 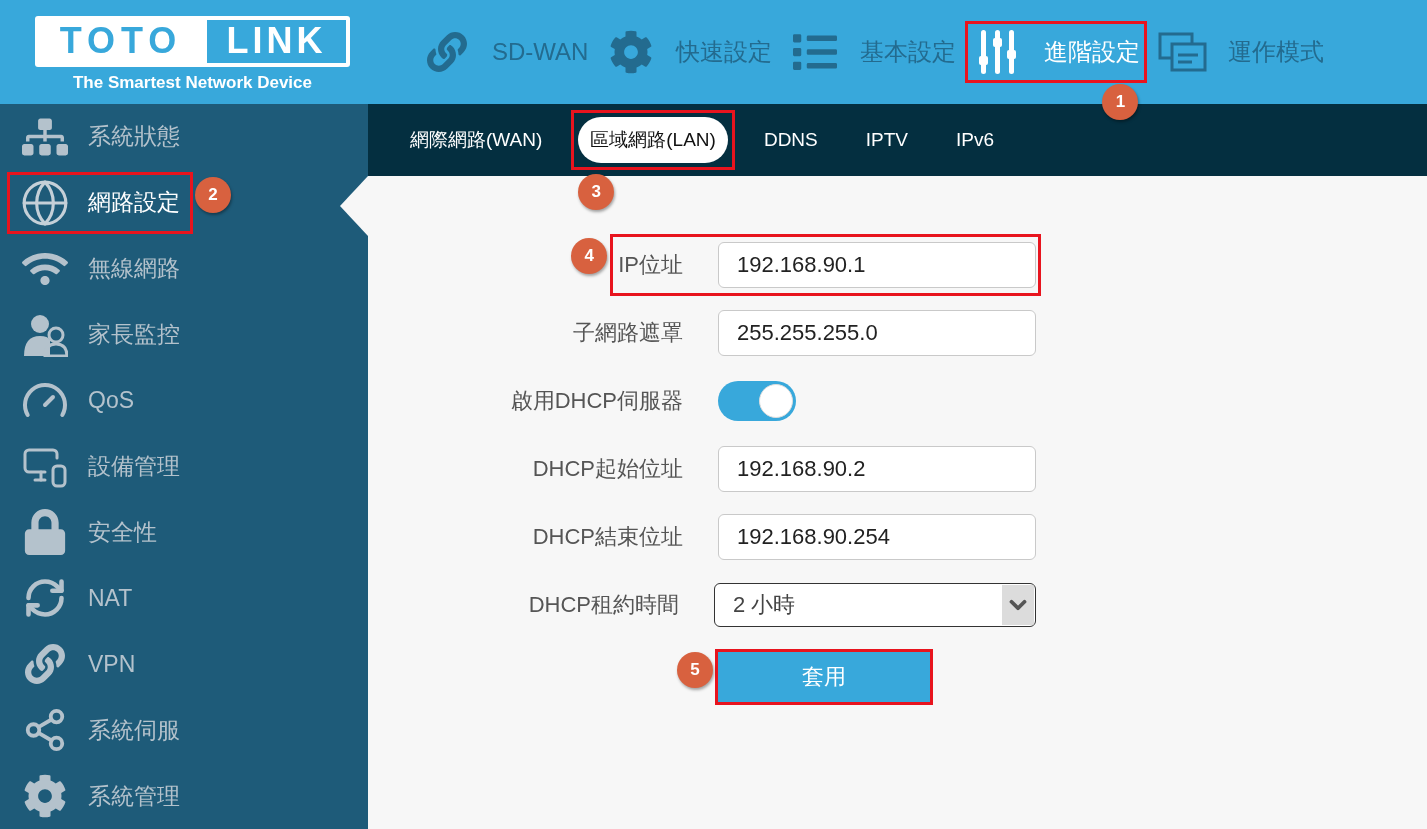 I want to click on sidebar-item: VPN, so click(x=78, y=664).